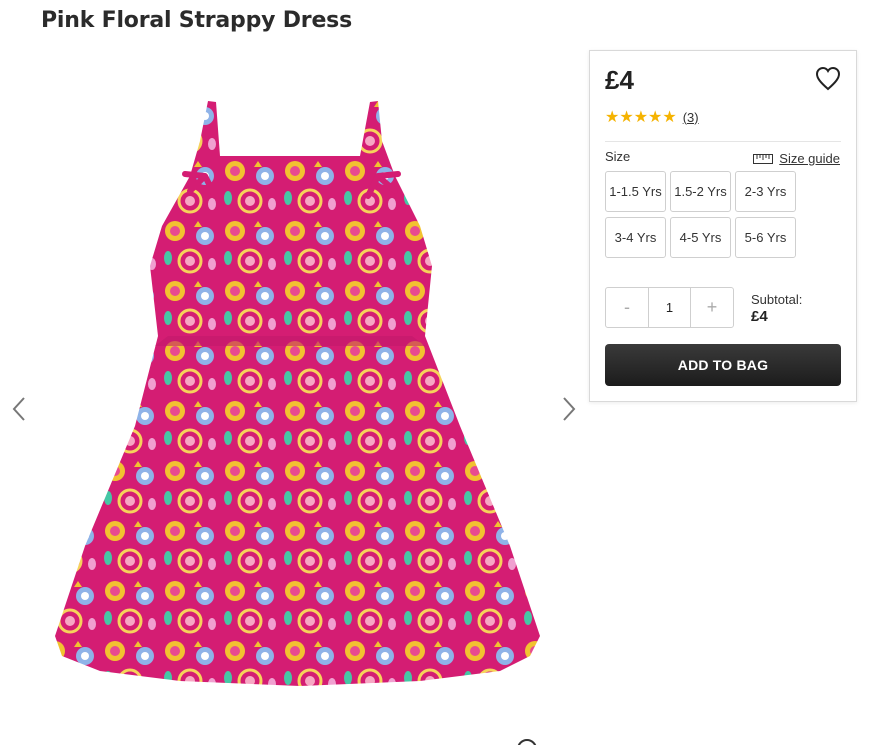 This screenshot has width=881, height=745. What do you see at coordinates (20, 409) in the screenshot?
I see `chevron-left-icon` at bounding box center [20, 409].